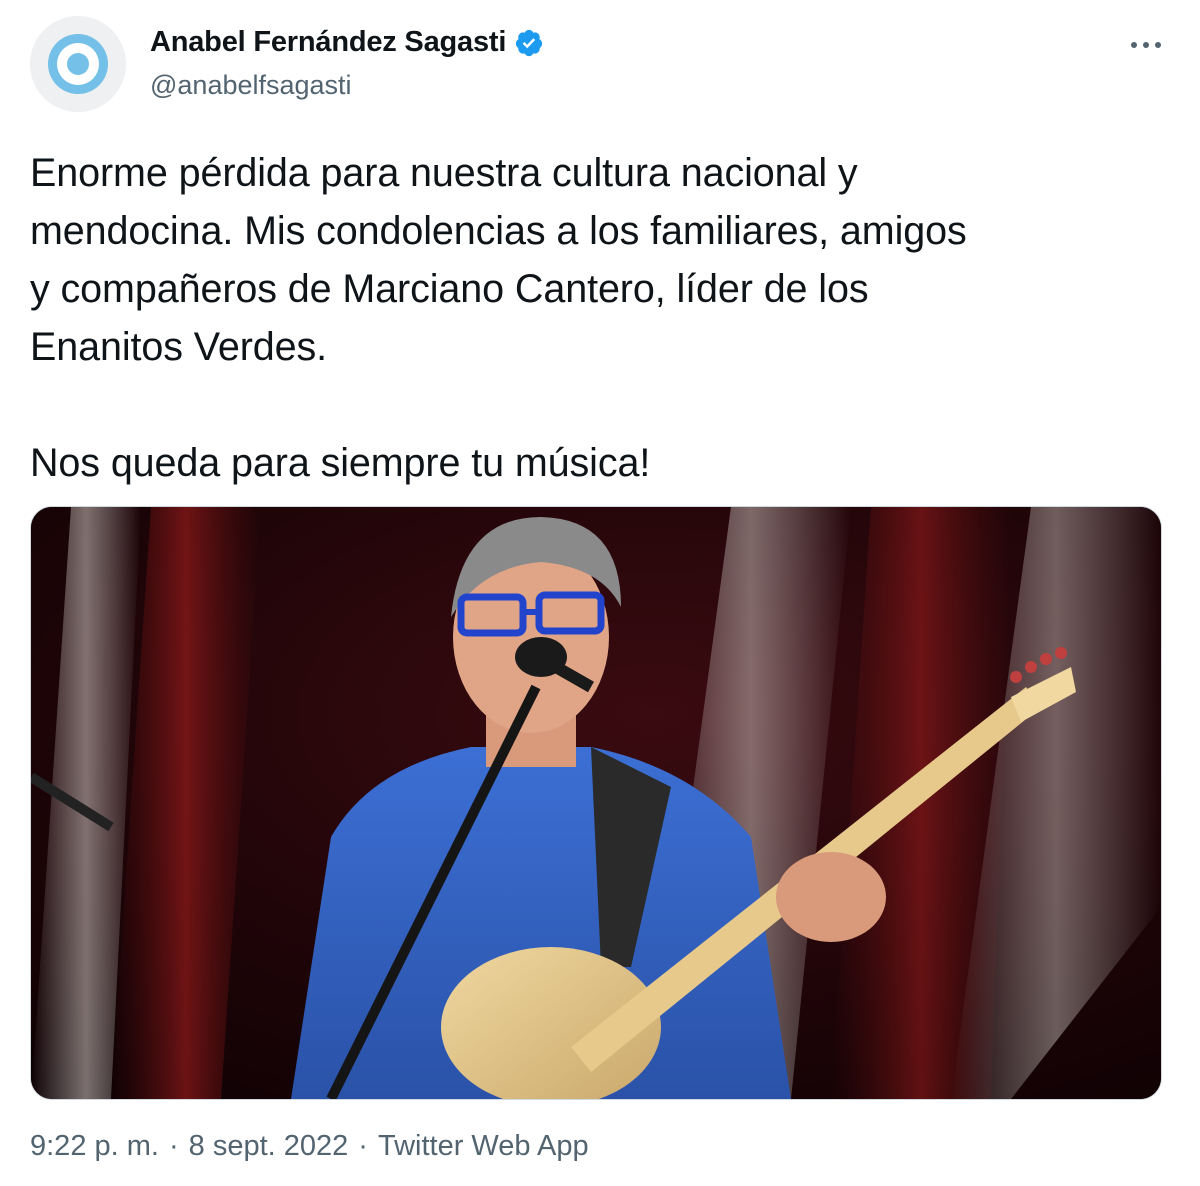 This screenshot has width=1200, height=1186. I want to click on author-name-row: Anabel Fernández Sagasti, so click(347, 42).